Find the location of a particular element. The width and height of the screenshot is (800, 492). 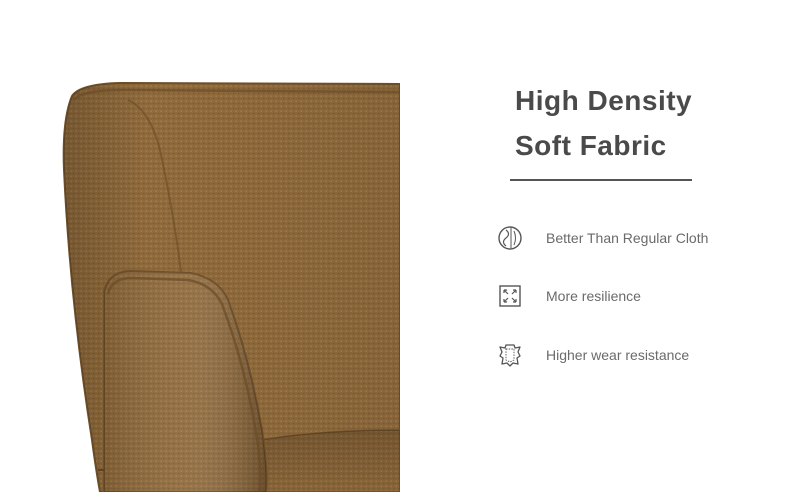

leather-hide-icon is located at coordinates (510, 355).